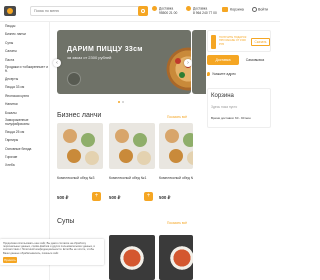 The height and width of the screenshot is (280, 320). What do you see at coordinates (80, 178) in the screenshot?
I see `product-name: Комплексный обед №3` at bounding box center [80, 178].